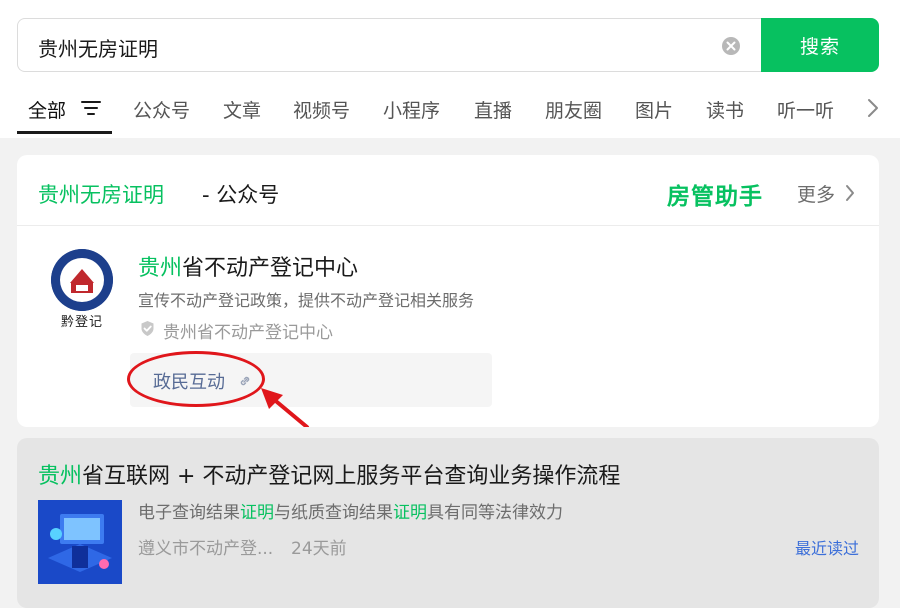 The width and height of the screenshot is (900, 608). Describe the element at coordinates (389, 45) in the screenshot. I see `search-input: 贵州无房证明` at that location.